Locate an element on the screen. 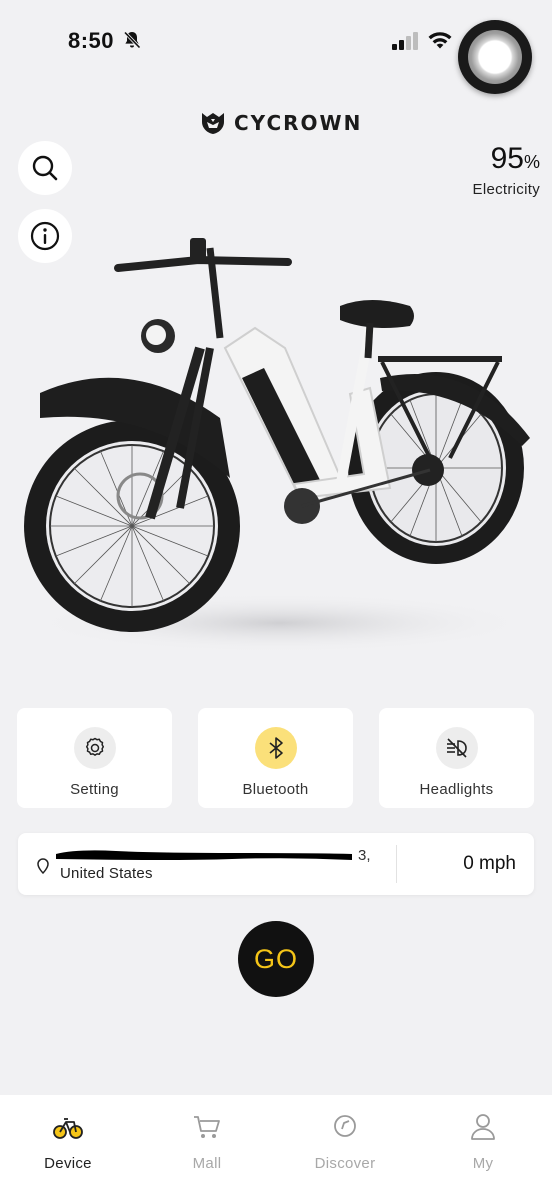 The height and width of the screenshot is (1200, 552). headlights-icon-wrap is located at coordinates (456, 748).